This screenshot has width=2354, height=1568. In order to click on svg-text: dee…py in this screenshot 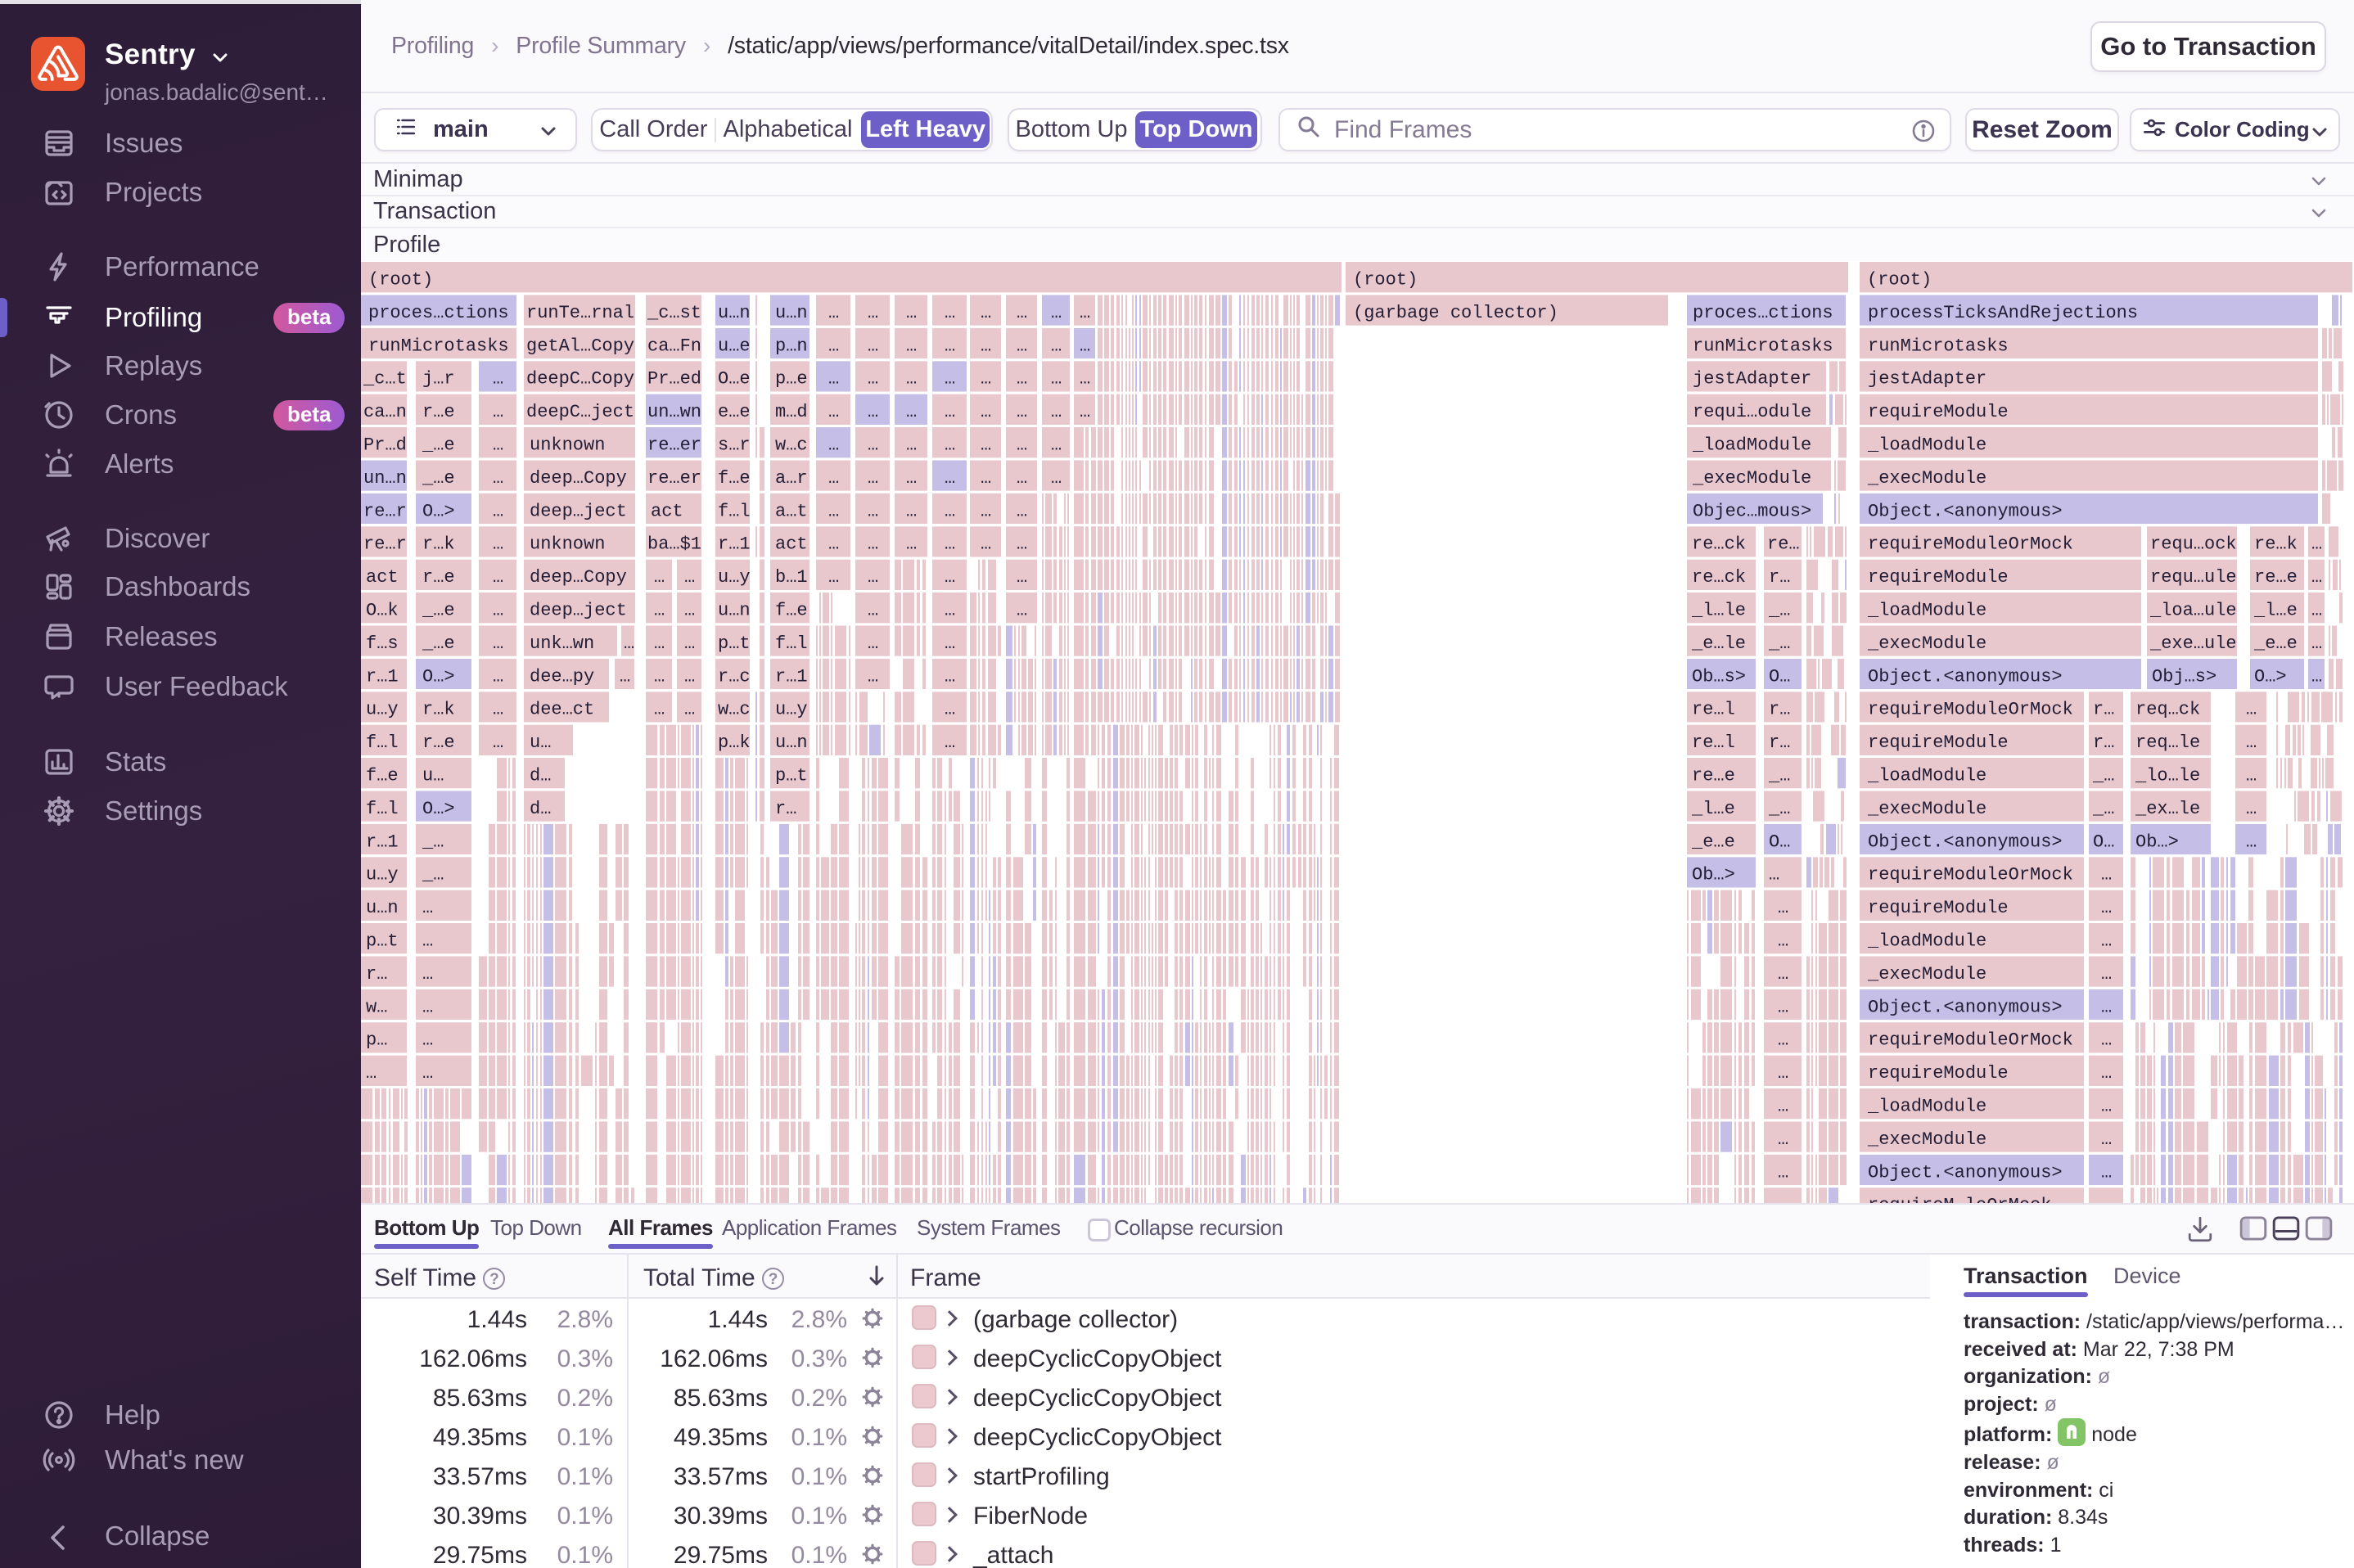, I will do `click(562, 676)`.